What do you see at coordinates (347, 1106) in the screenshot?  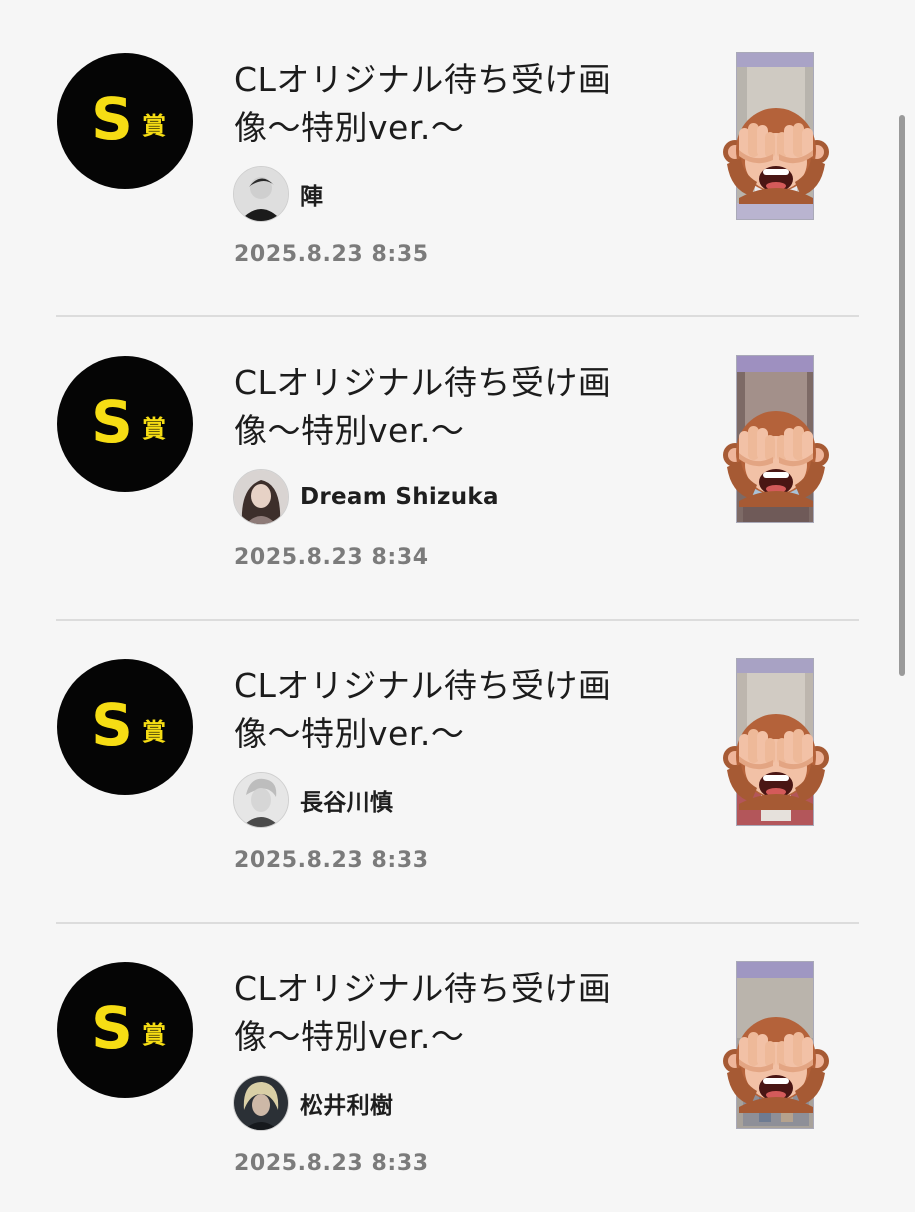 I see `author-name: 松井利樹` at bounding box center [347, 1106].